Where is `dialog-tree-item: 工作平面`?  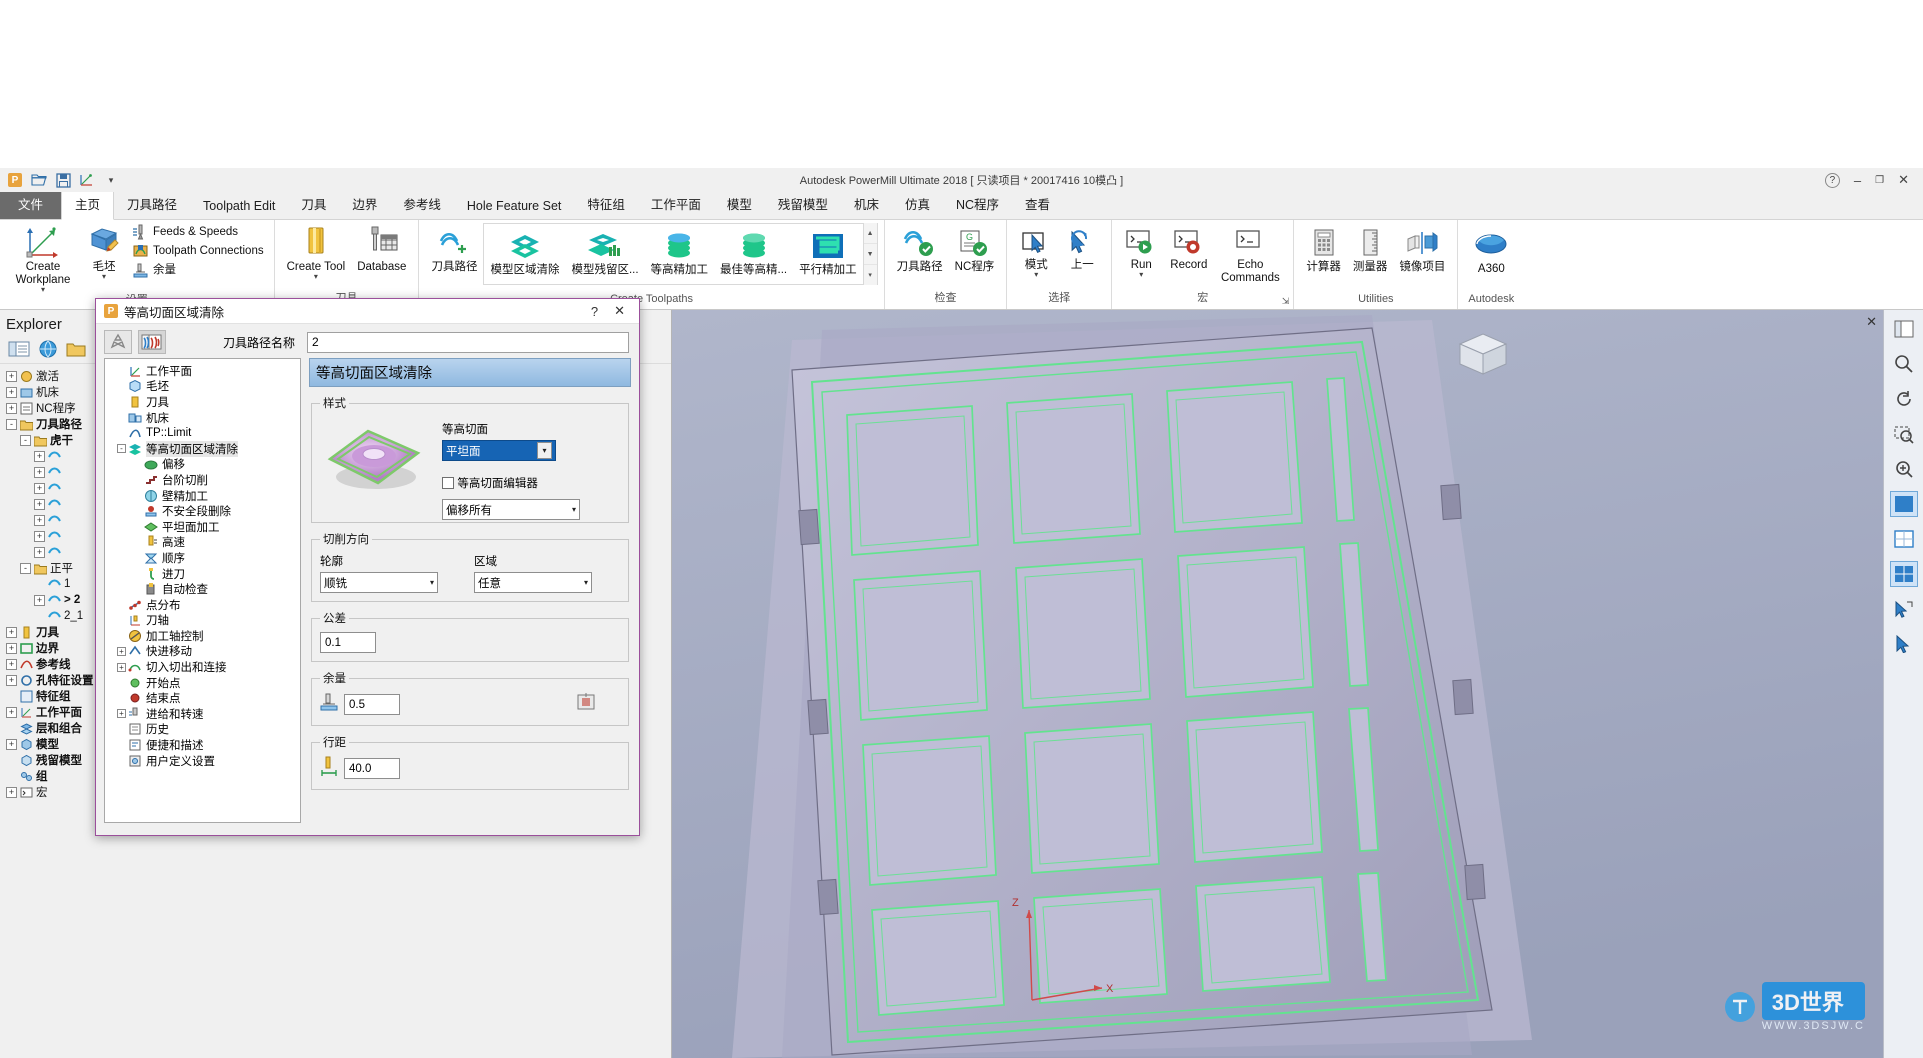
dialog-tree-item: 工作平面 is located at coordinates (202, 371).